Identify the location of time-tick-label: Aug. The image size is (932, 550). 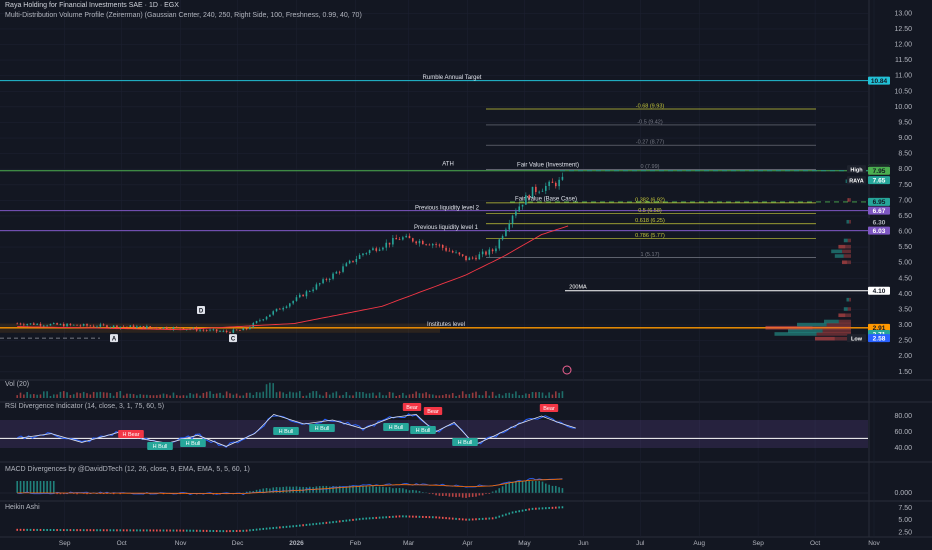
(699, 543).